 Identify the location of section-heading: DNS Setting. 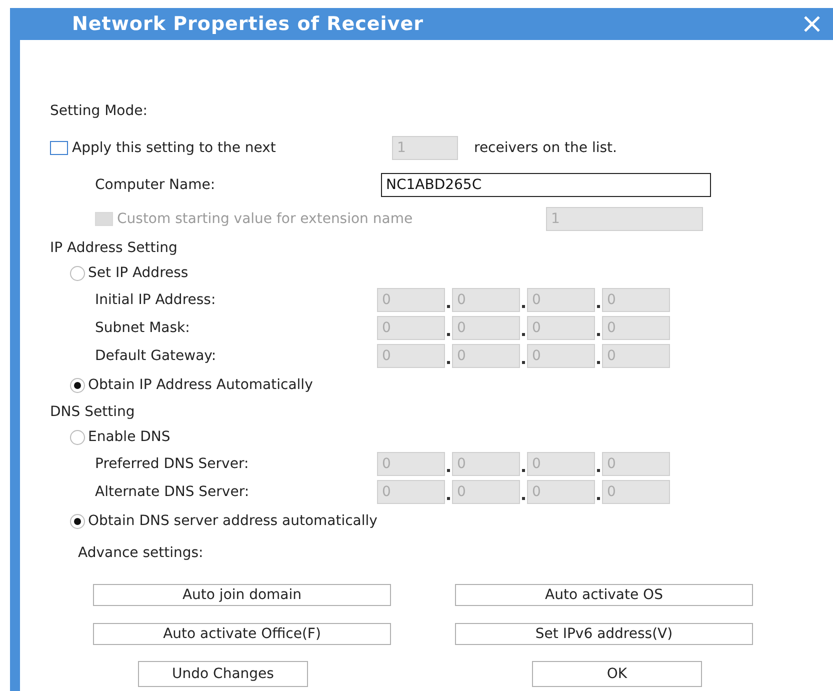
(92, 412).